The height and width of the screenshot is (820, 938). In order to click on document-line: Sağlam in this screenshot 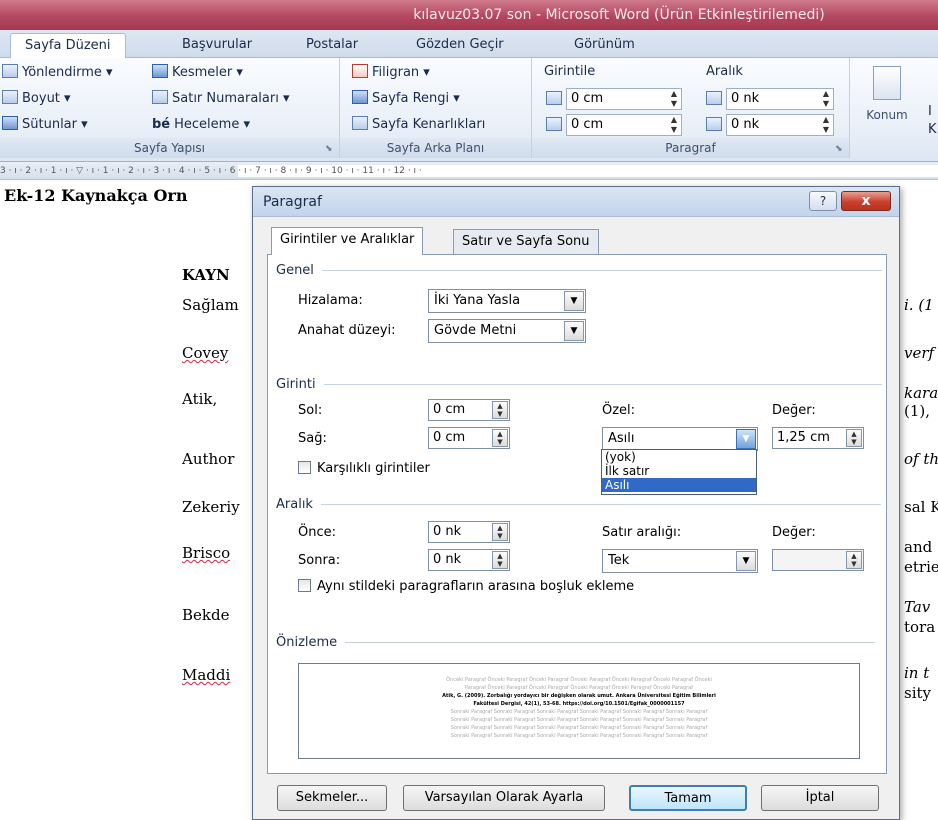, I will do `click(210, 305)`.